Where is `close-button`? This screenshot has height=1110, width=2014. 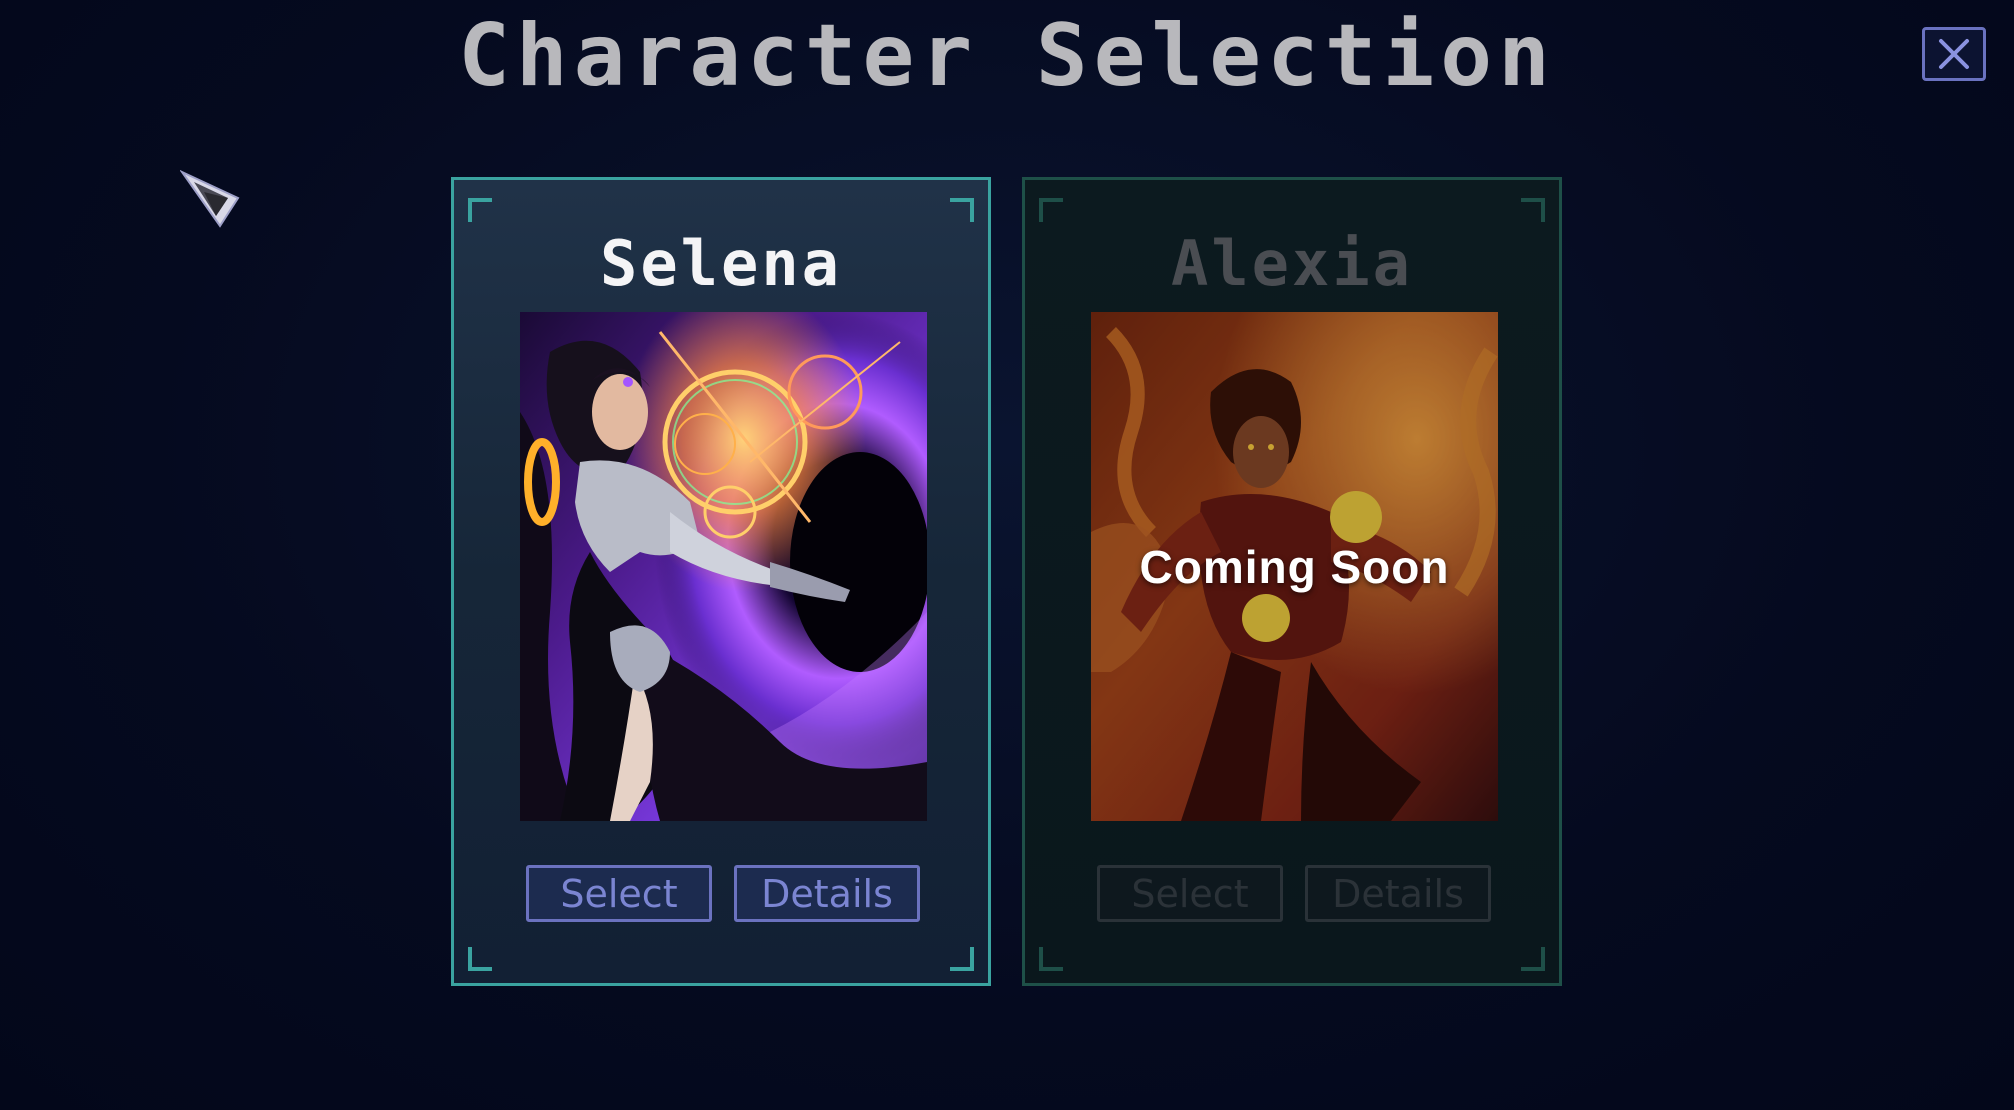
close-button is located at coordinates (1954, 54).